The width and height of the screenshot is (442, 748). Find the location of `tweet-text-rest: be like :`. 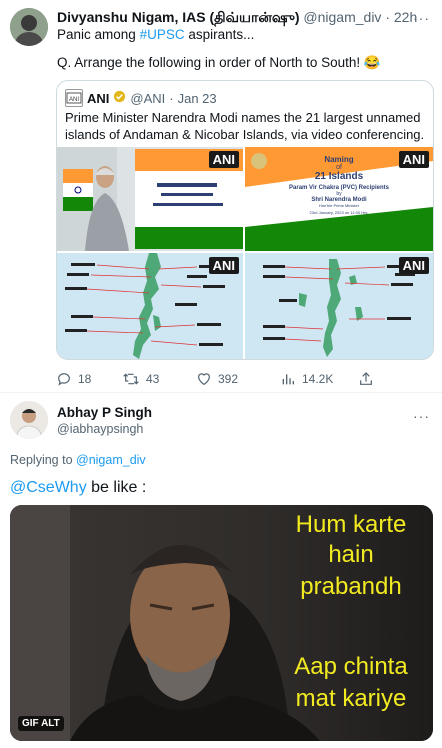

tweet-text-rest: be like : is located at coordinates (116, 487).